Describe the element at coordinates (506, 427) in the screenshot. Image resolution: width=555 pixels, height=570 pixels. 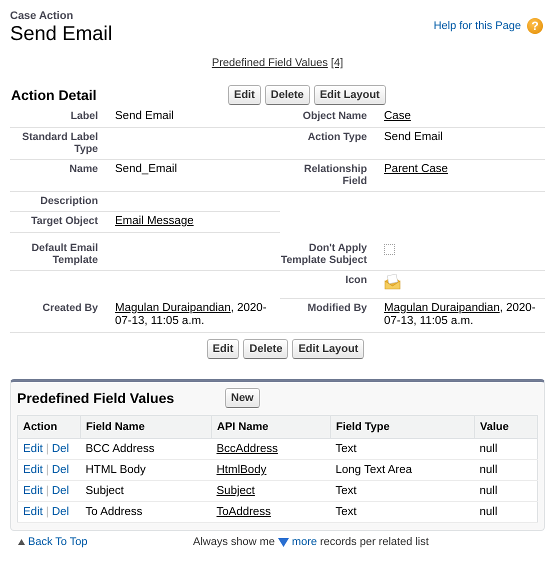
I see `column-header: Value` at that location.